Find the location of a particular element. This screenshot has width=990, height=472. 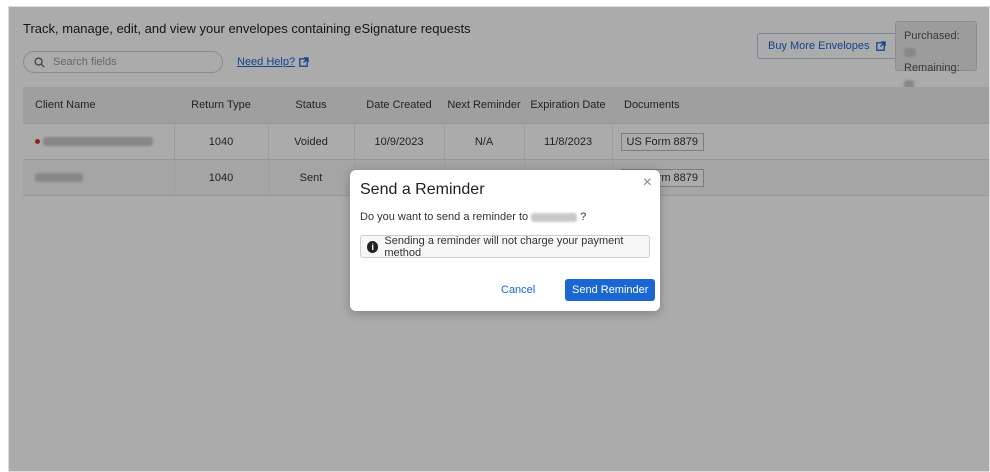

question-suffix: ? is located at coordinates (583, 217).